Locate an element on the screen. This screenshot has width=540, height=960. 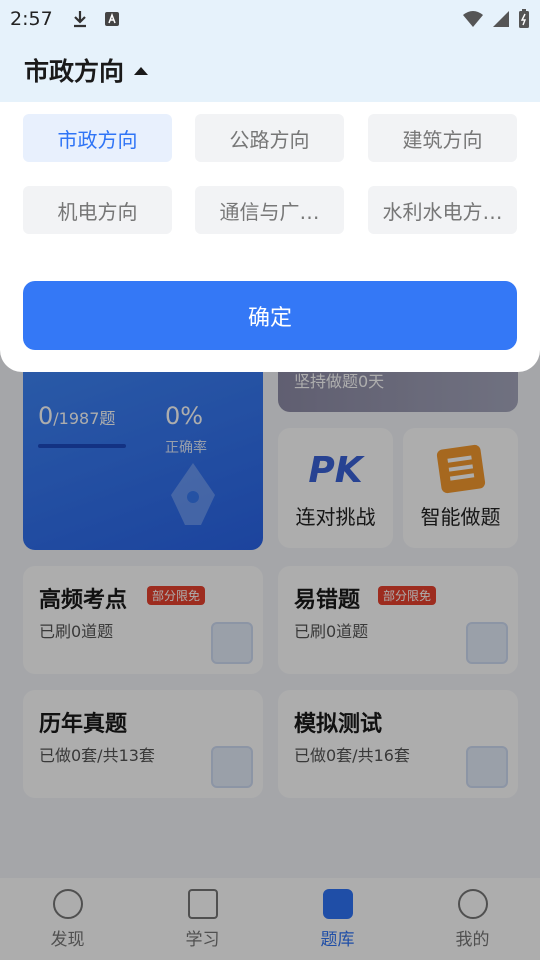
option-municipal: 市政方向 is located at coordinates (97, 138).